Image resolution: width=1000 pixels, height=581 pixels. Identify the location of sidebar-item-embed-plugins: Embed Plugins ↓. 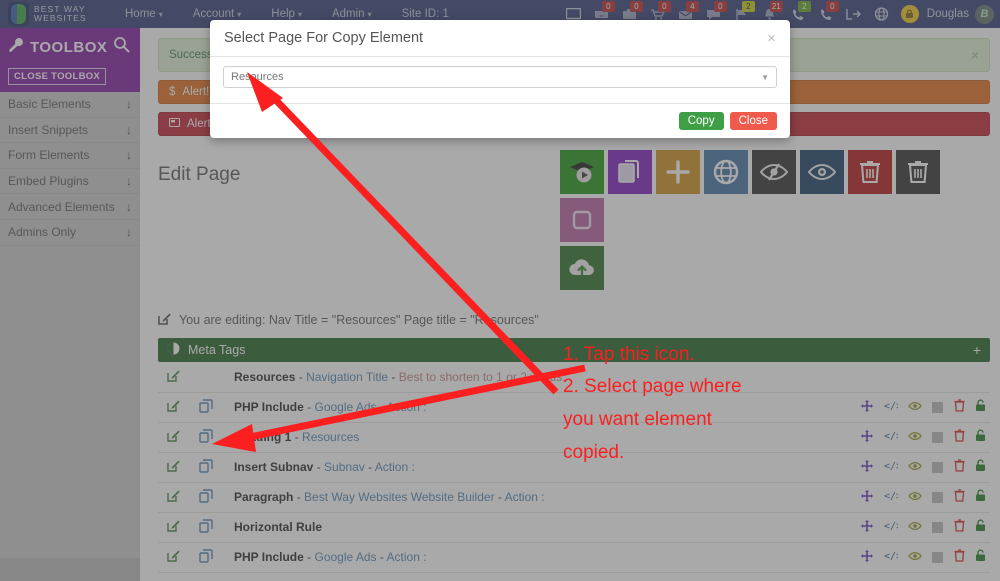
(70, 182).